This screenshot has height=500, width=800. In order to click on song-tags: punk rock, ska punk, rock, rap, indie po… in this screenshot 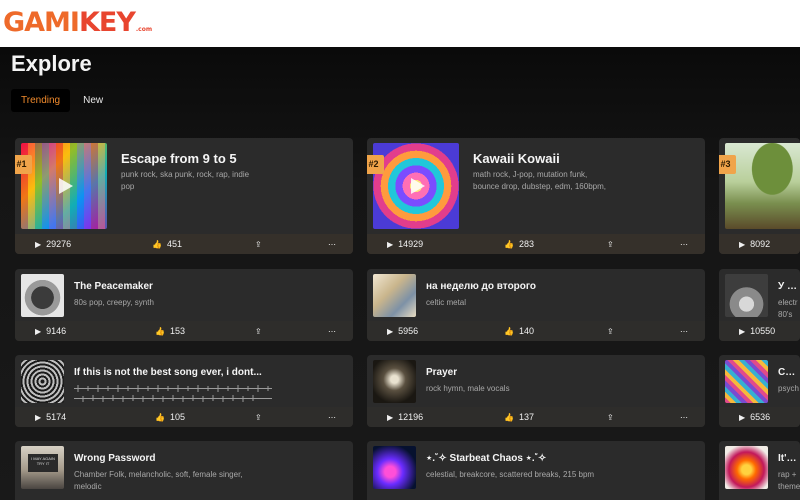, I will do `click(185, 180)`.